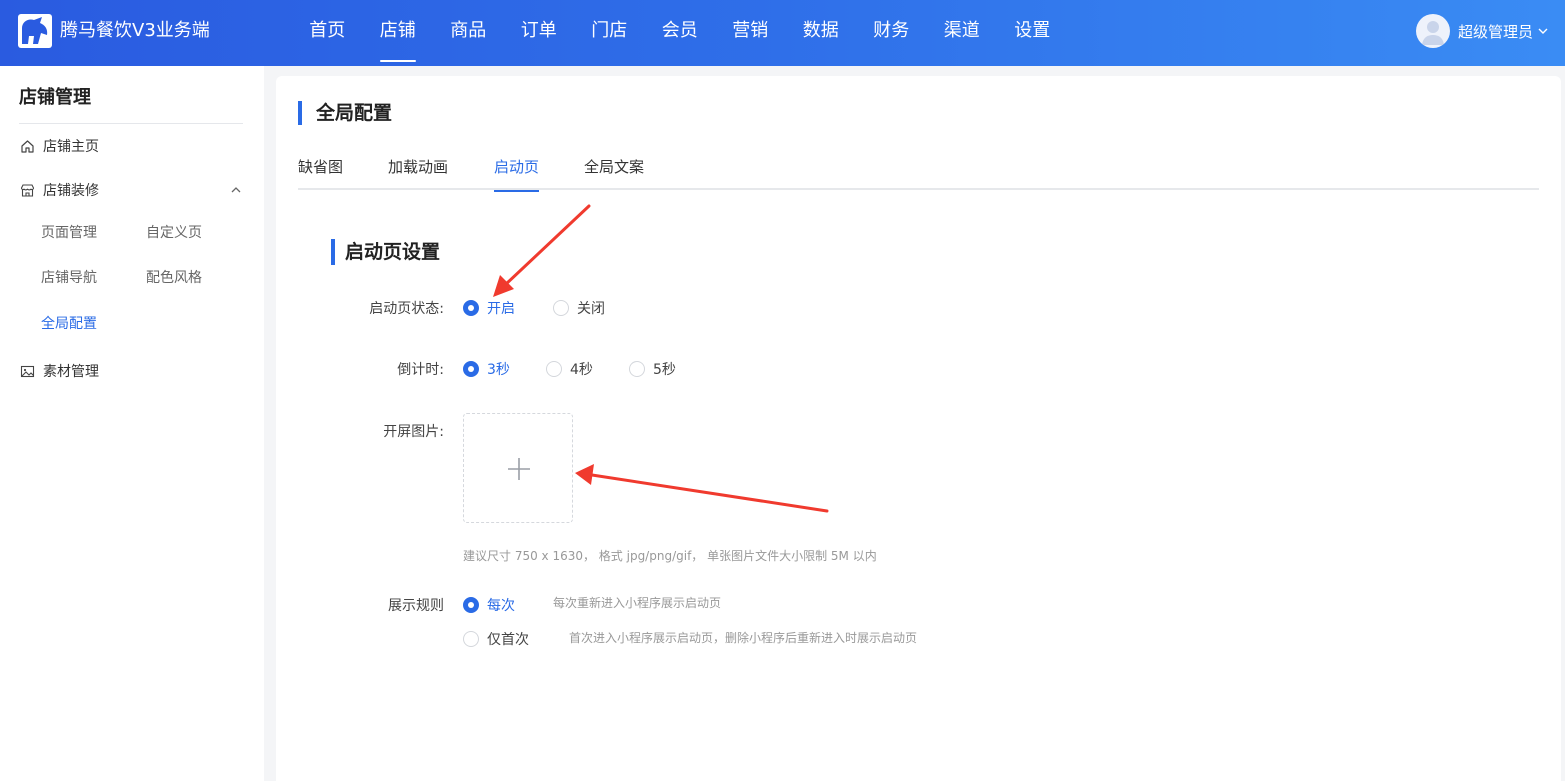 This screenshot has width=1565, height=781. I want to click on nav-members: 会员, so click(680, 33).